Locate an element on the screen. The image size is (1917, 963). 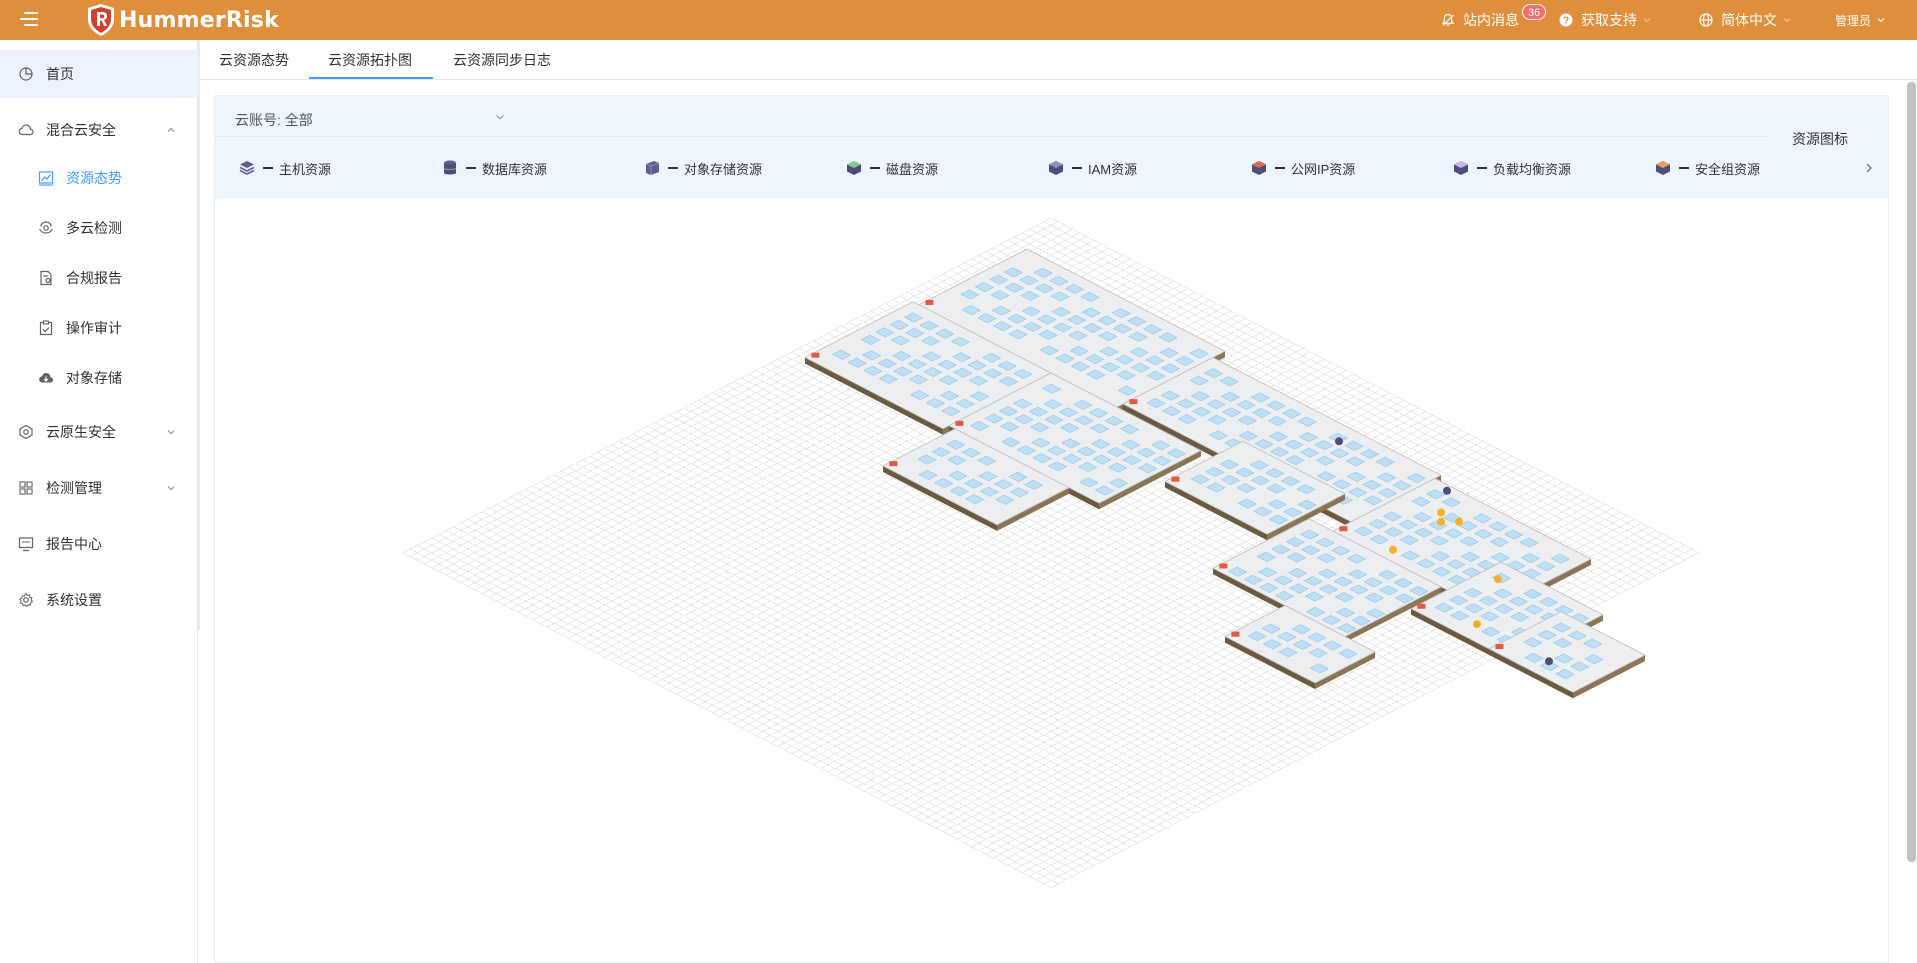
sidebar-item-cloud-native-security: 云原生安全 is located at coordinates (99, 432).